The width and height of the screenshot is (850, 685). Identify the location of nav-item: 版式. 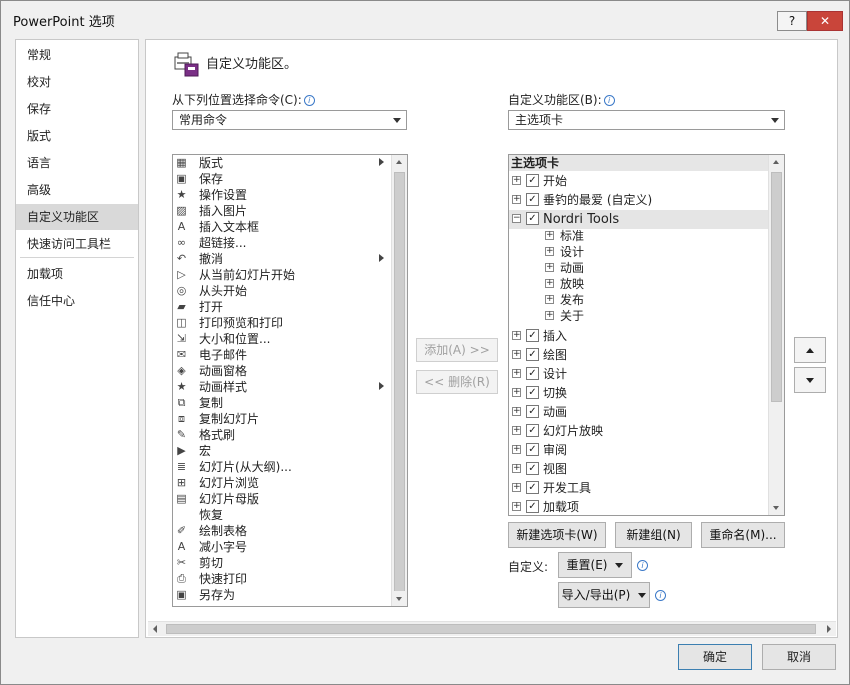
(77, 136).